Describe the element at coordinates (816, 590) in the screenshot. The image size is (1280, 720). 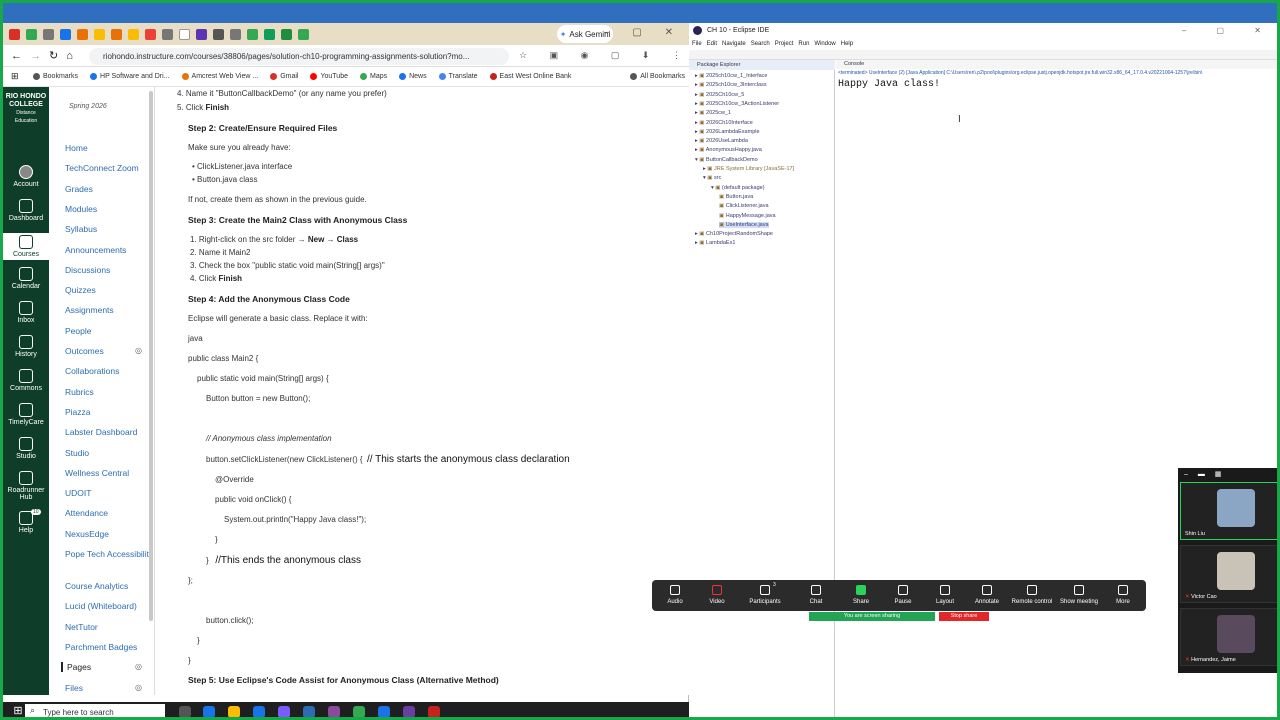
I see `chat-icon` at that location.